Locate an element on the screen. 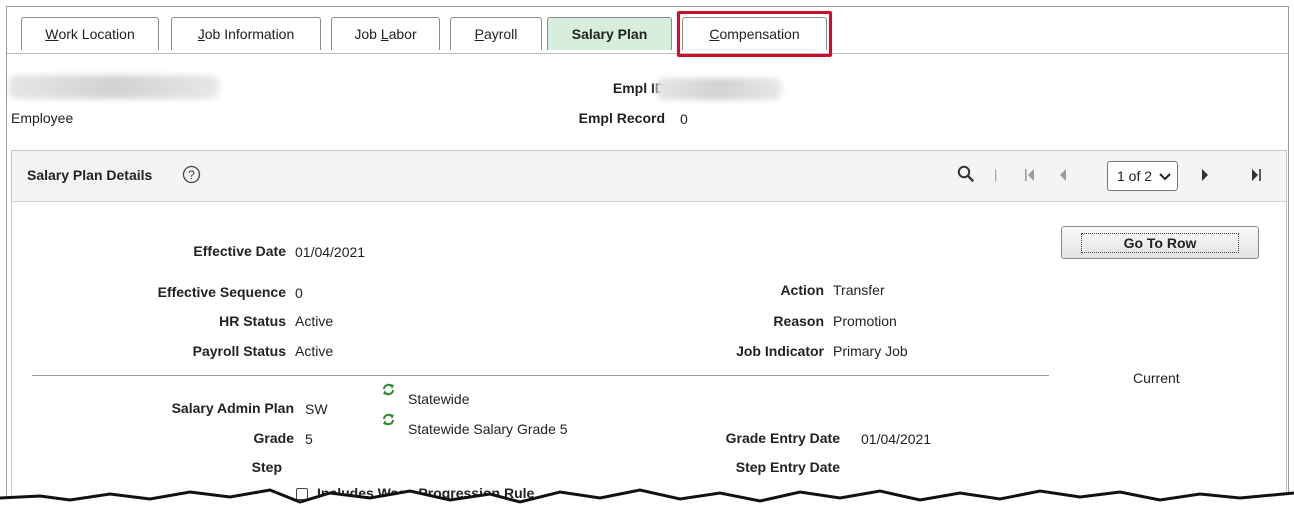 The width and height of the screenshot is (1294, 524). tab-salary-plan: Salary Plan is located at coordinates (609, 33).